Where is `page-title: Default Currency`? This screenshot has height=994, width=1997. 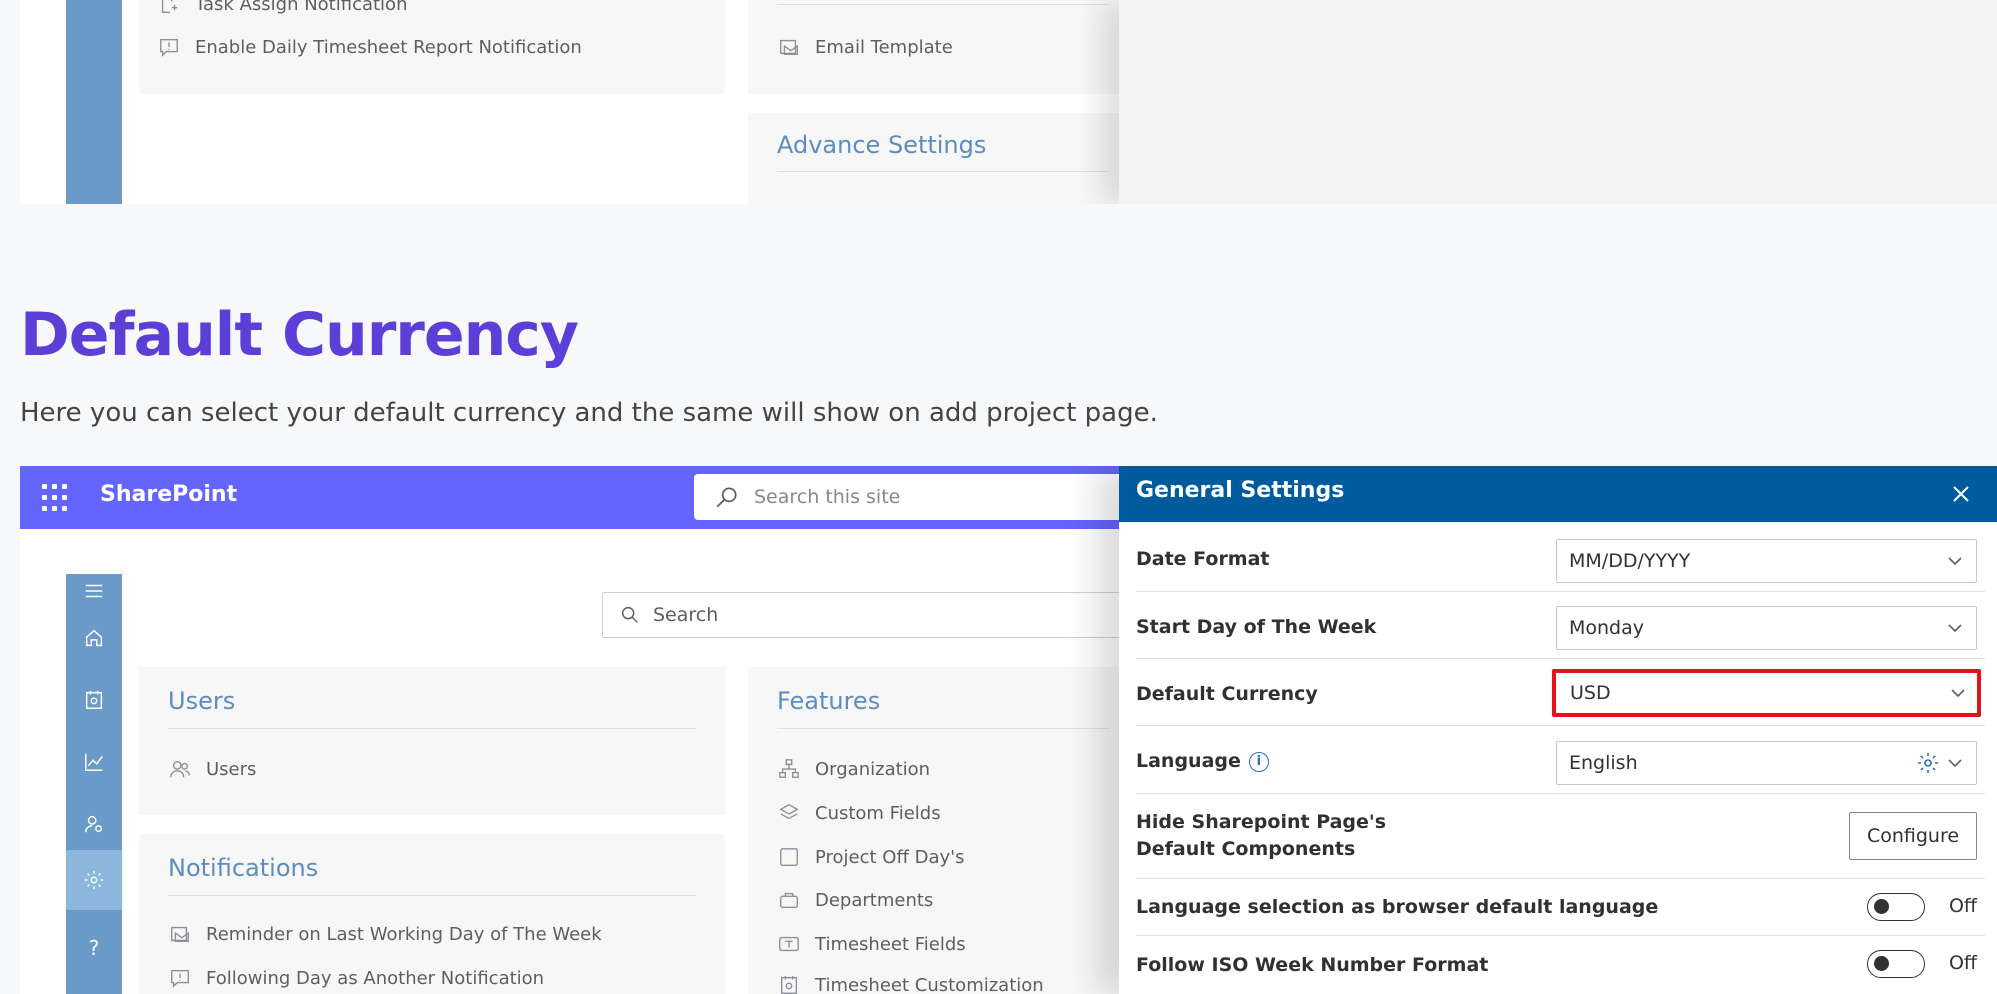
page-title: Default Currency is located at coordinates (299, 335).